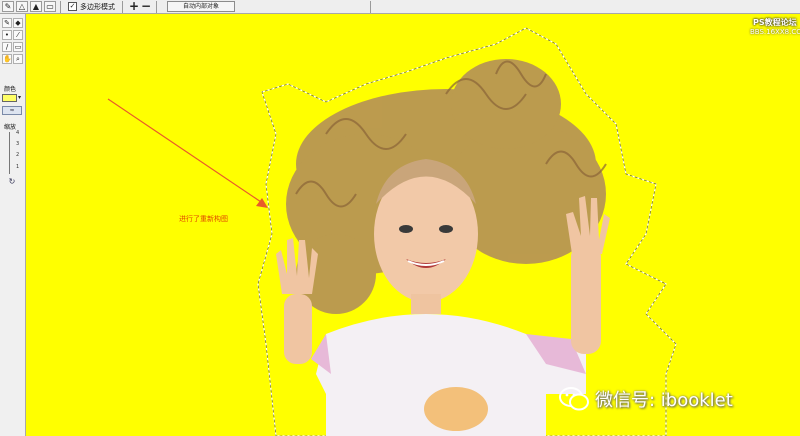  What do you see at coordinates (13, 225) in the screenshot?
I see `tools-panel: ✎ ◆ • ⁄ / ▭ ✋ ⌕ 颜色 ▾ ≈ 缩放 4 3 2 1 ↻` at bounding box center [13, 225].